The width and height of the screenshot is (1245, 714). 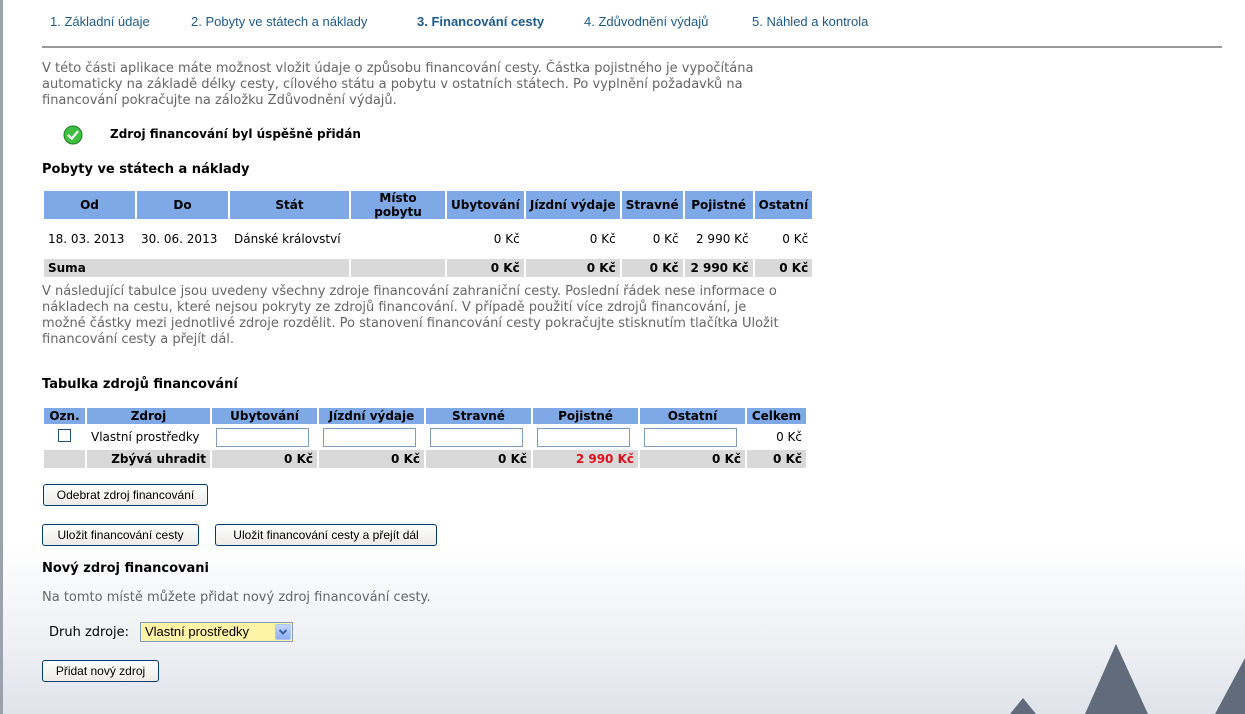 I want to click on remaining-empty-cell, so click(x=64, y=459).